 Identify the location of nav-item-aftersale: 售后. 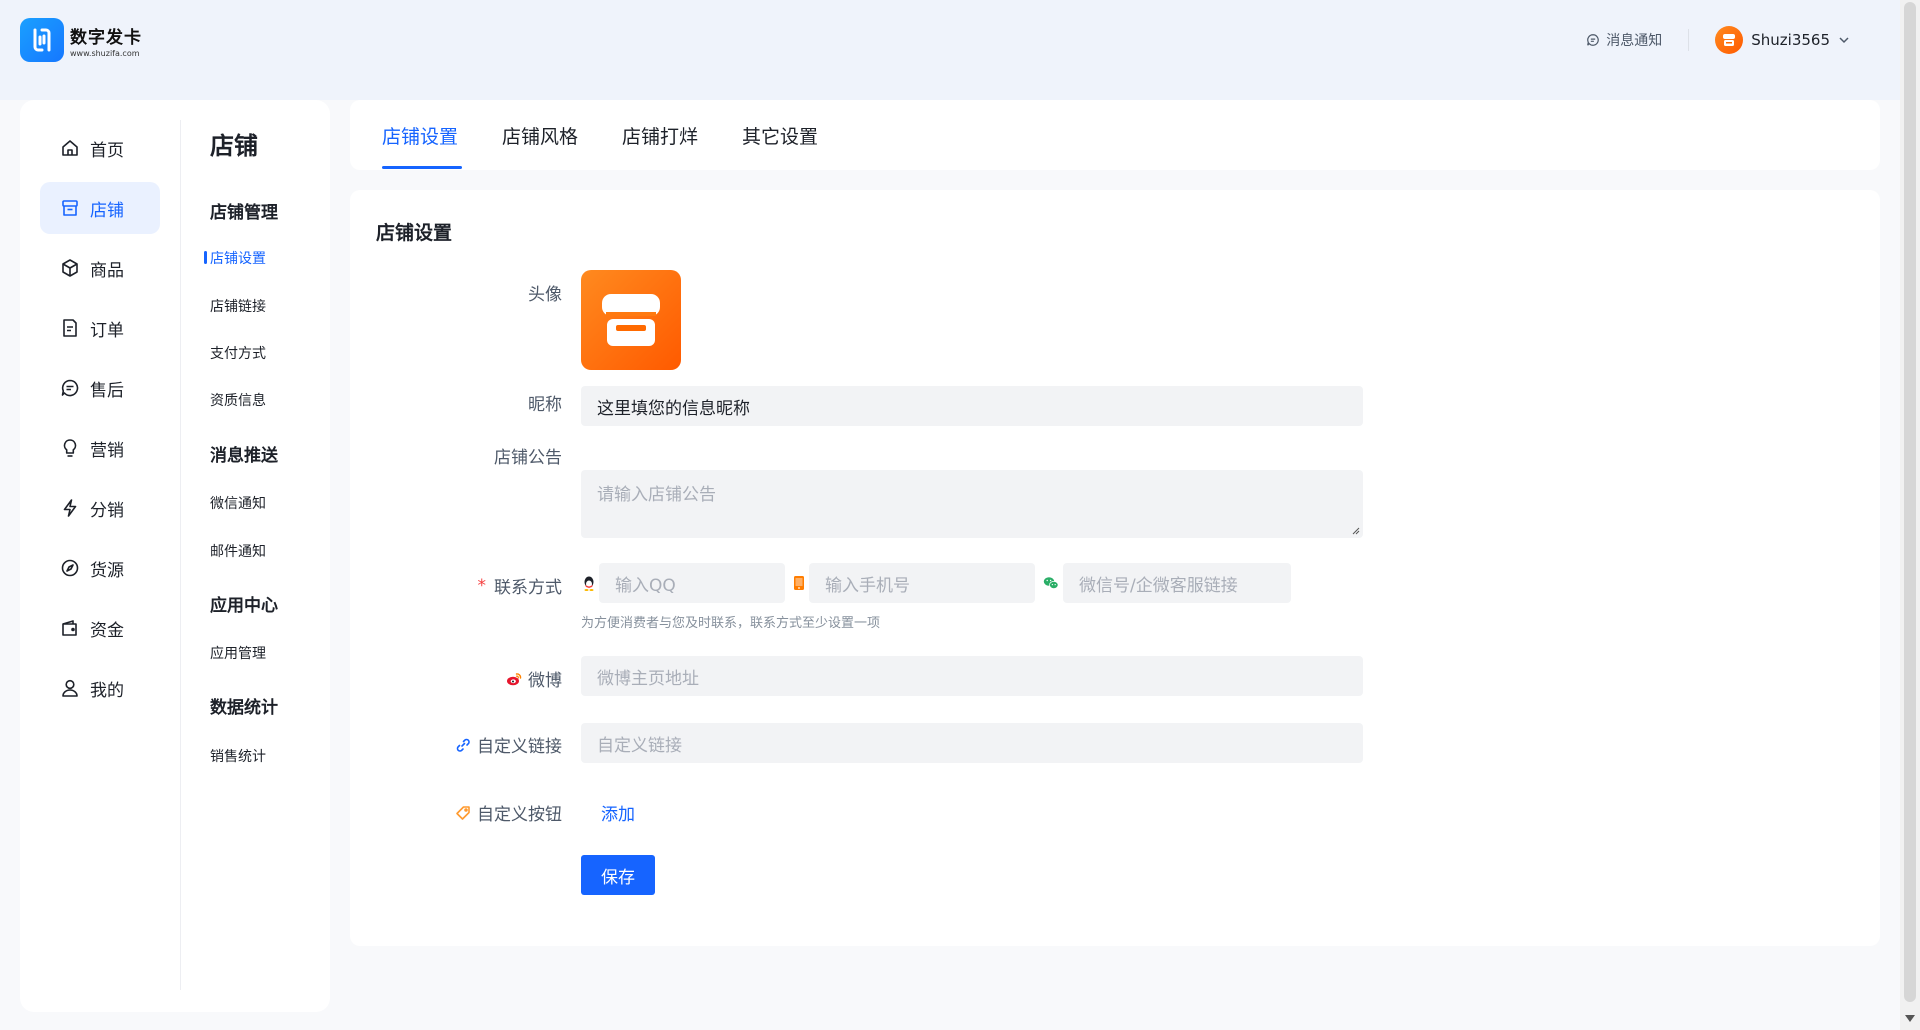
(100, 388).